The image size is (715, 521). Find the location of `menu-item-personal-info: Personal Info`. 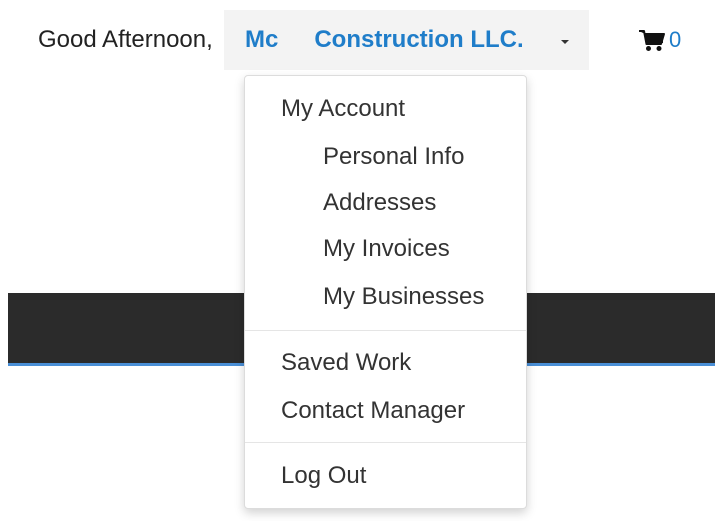

menu-item-personal-info: Personal Info is located at coordinates (393, 157).